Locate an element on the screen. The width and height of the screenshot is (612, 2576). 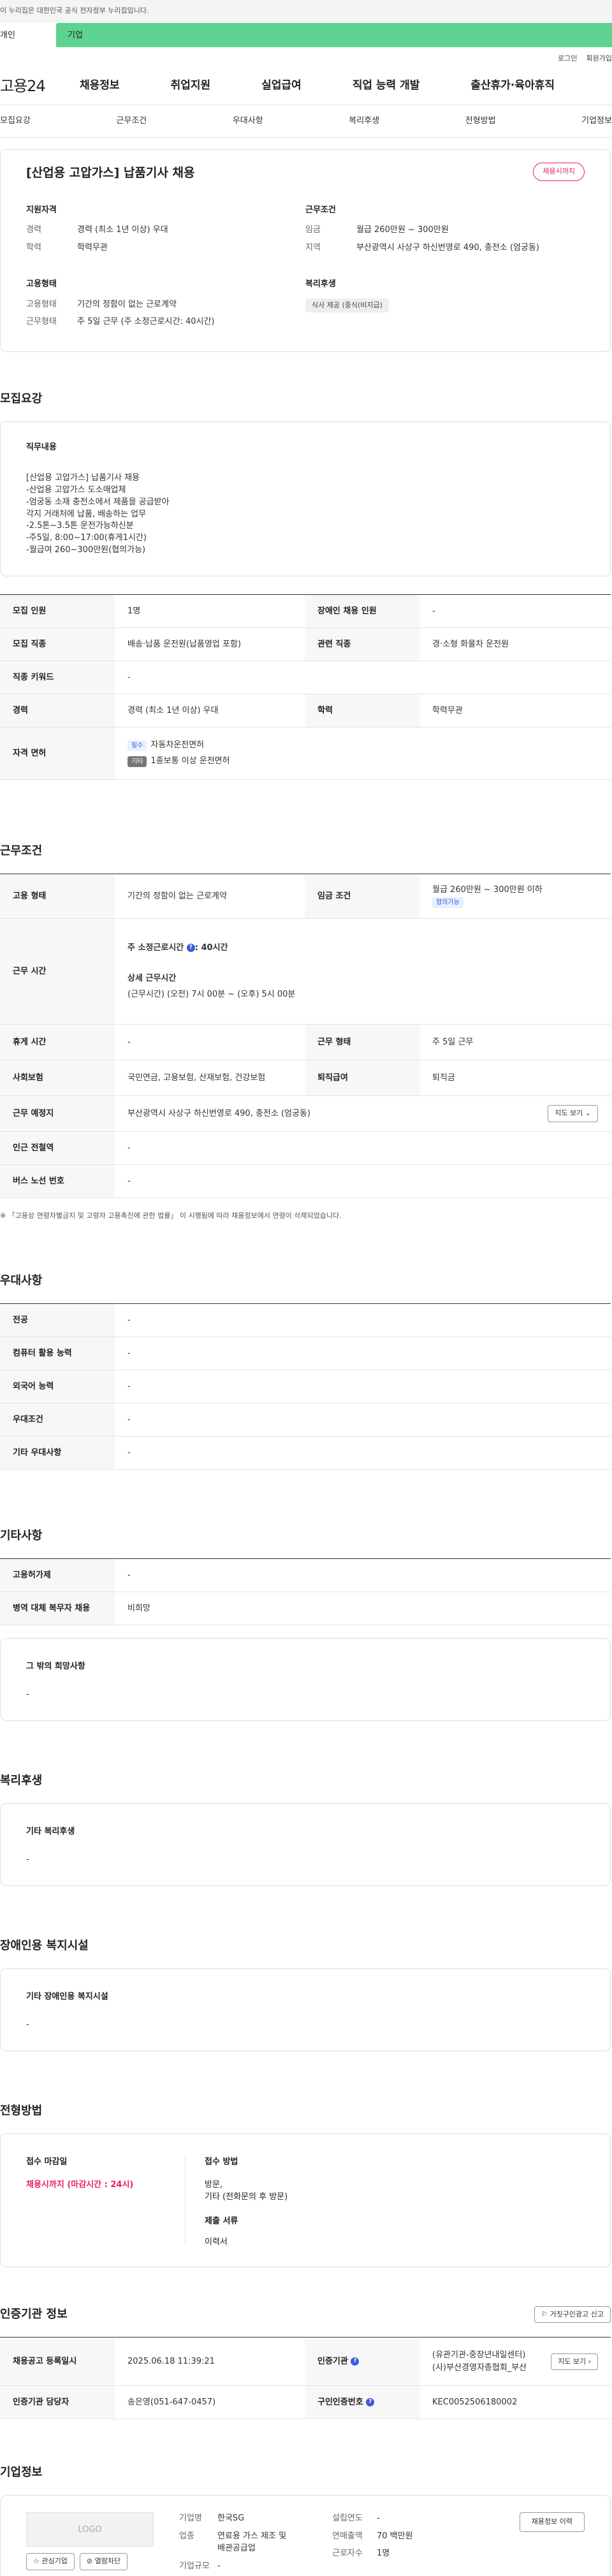
table-value: 경·소형 화물차 운전원 is located at coordinates (515, 644).